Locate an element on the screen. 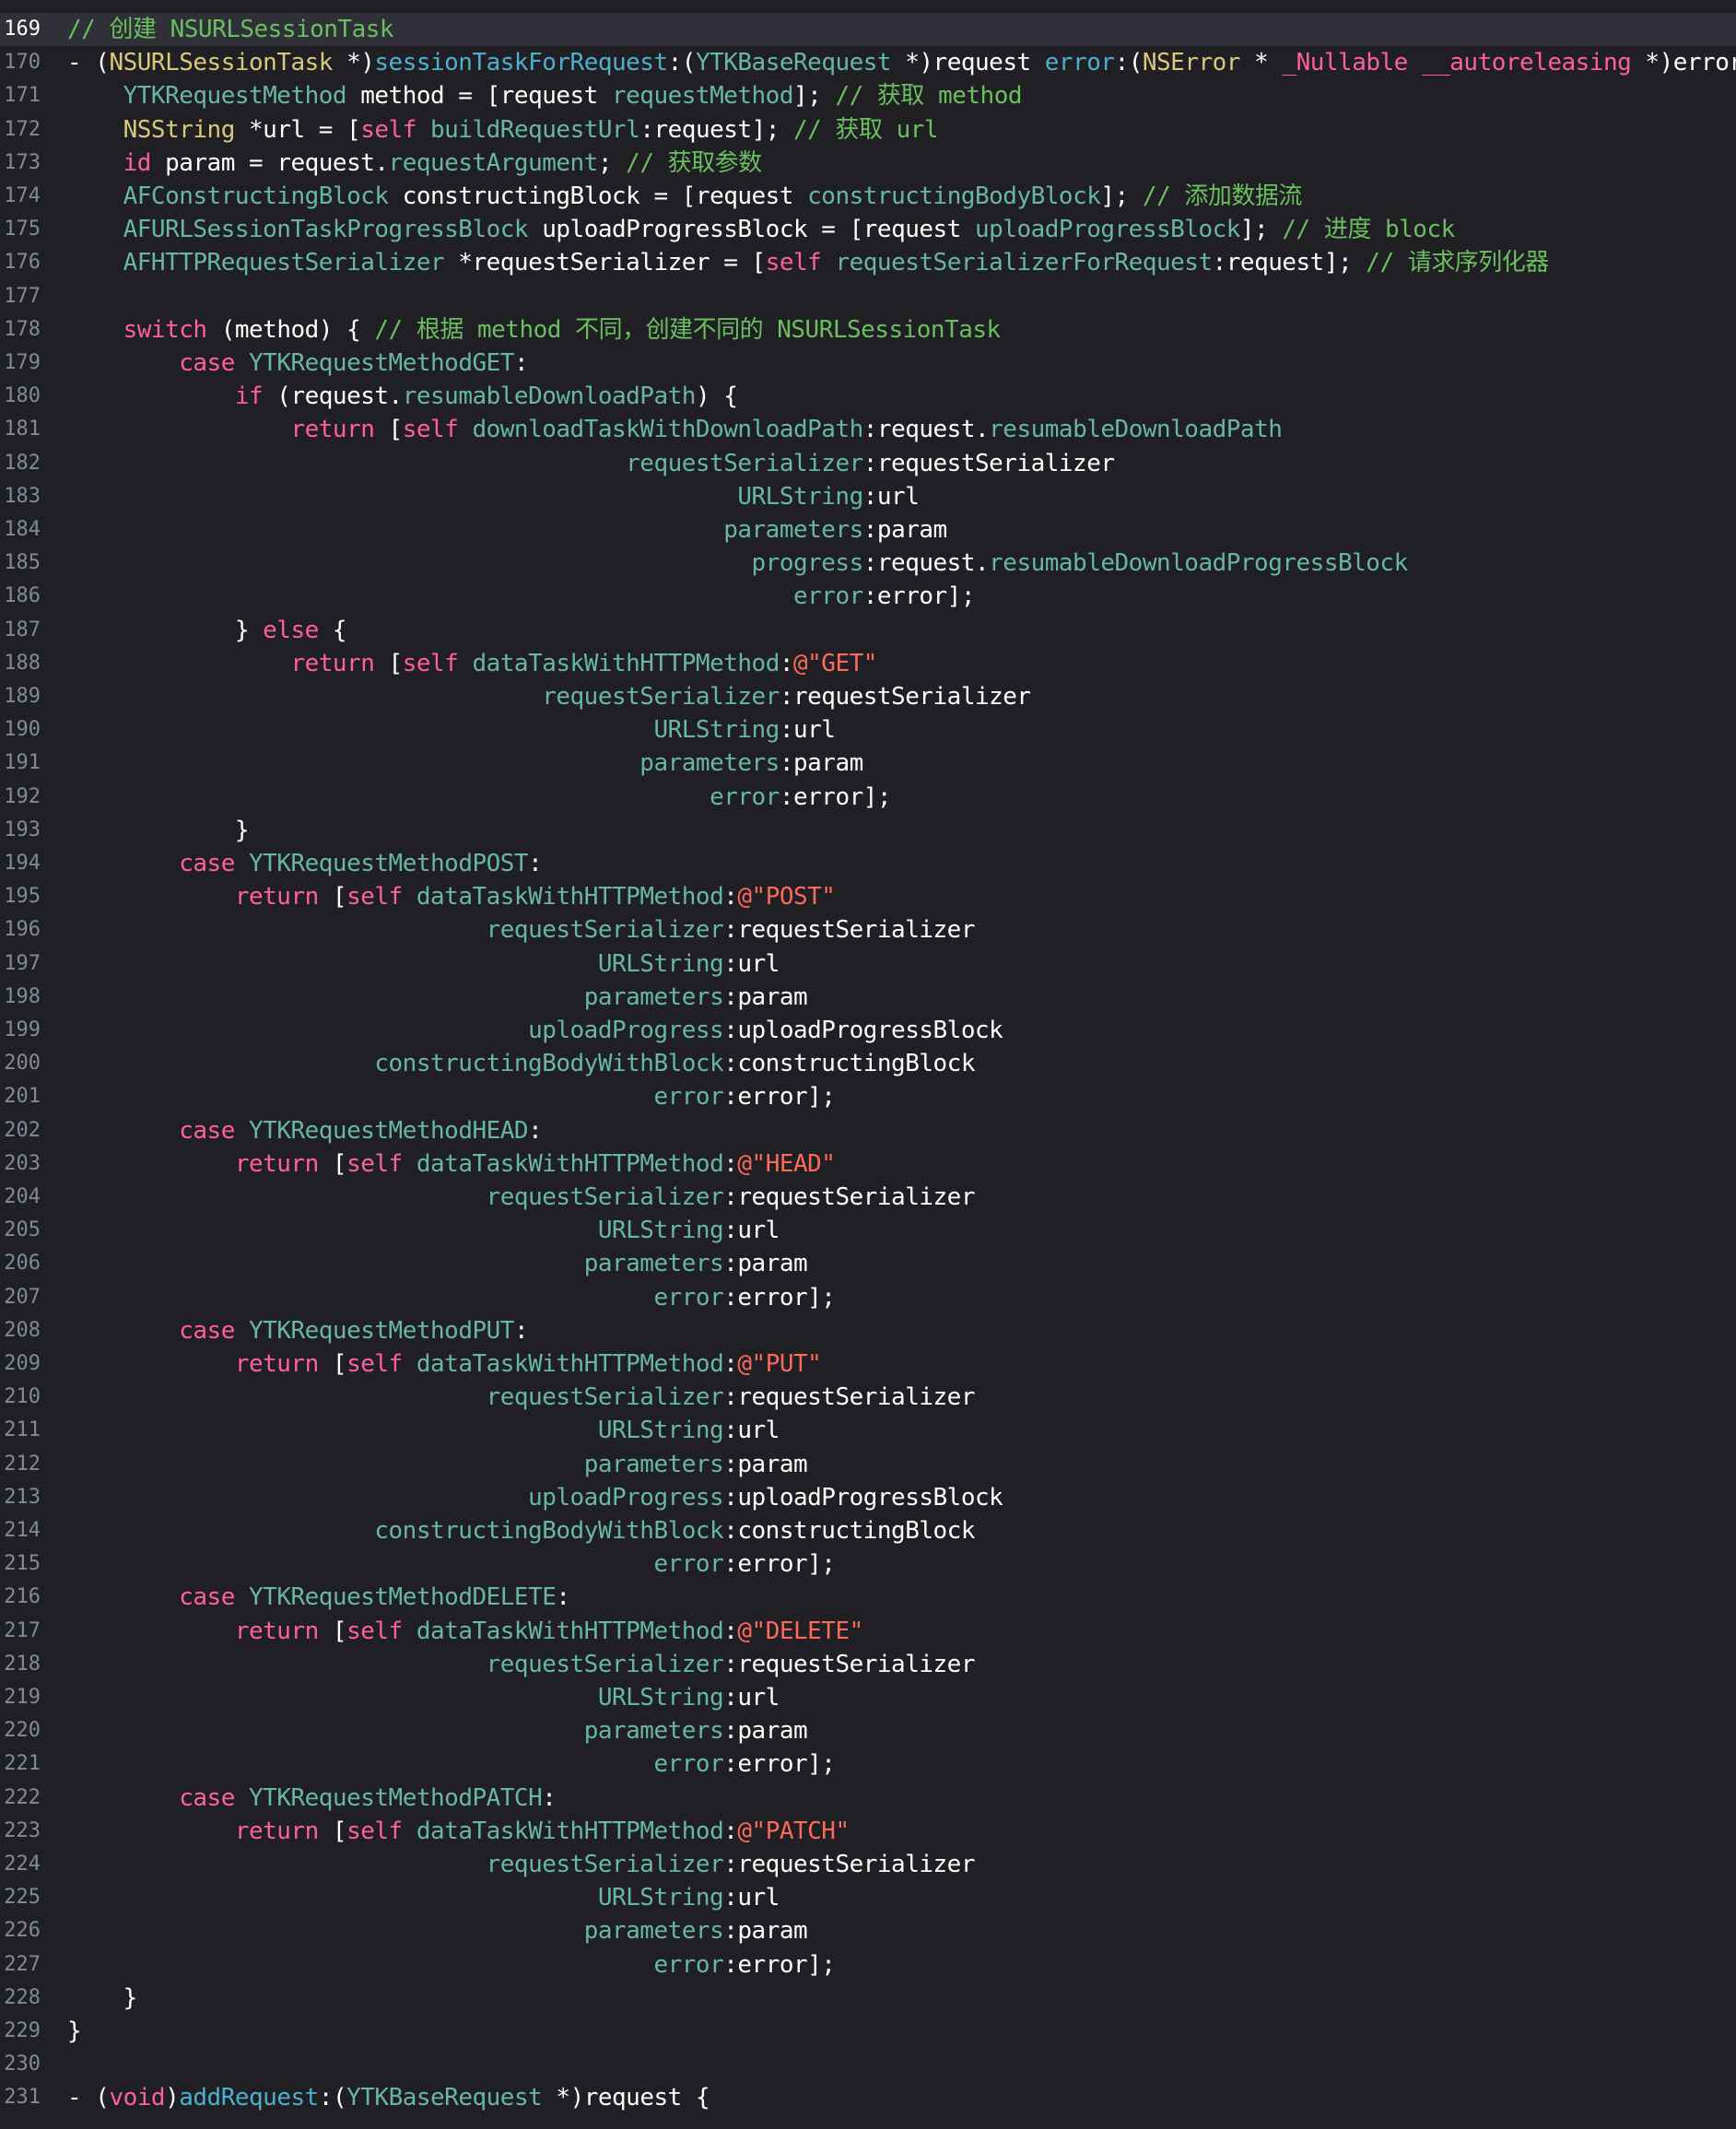 This screenshot has width=1736, height=2129. line-number: 221 is located at coordinates (20, 1764).